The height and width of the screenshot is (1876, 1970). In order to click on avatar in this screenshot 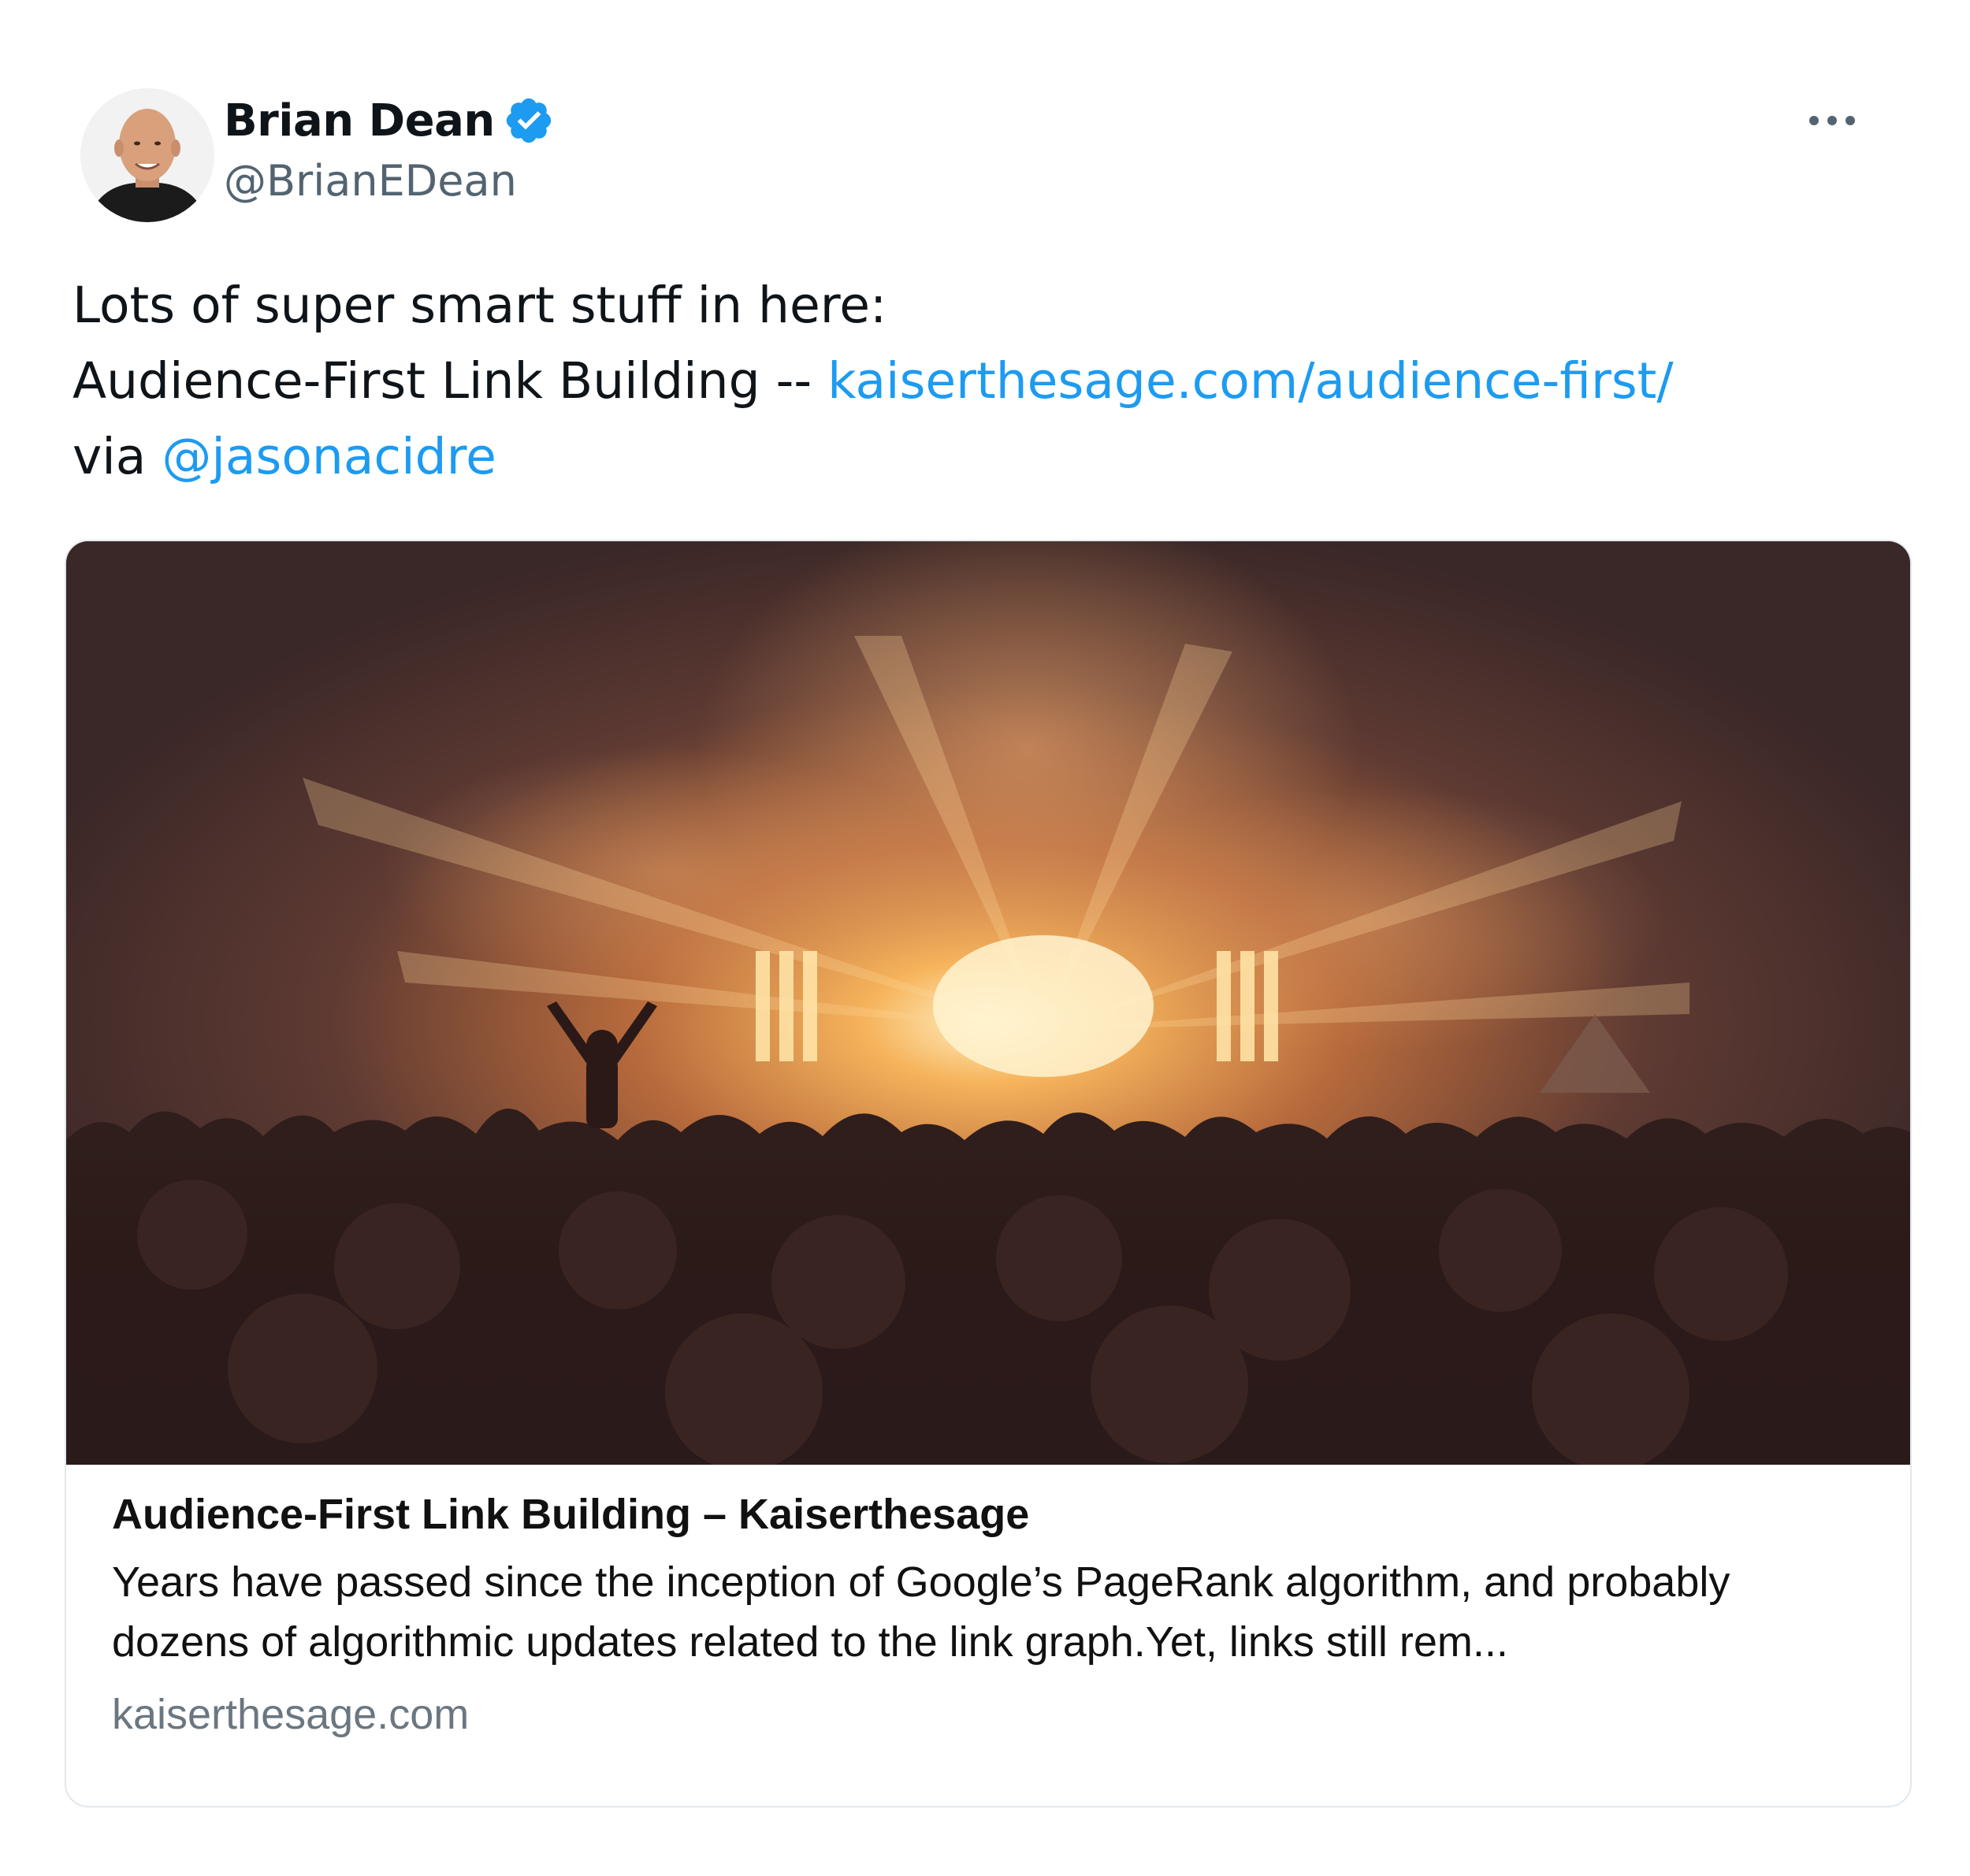, I will do `click(147, 155)`.